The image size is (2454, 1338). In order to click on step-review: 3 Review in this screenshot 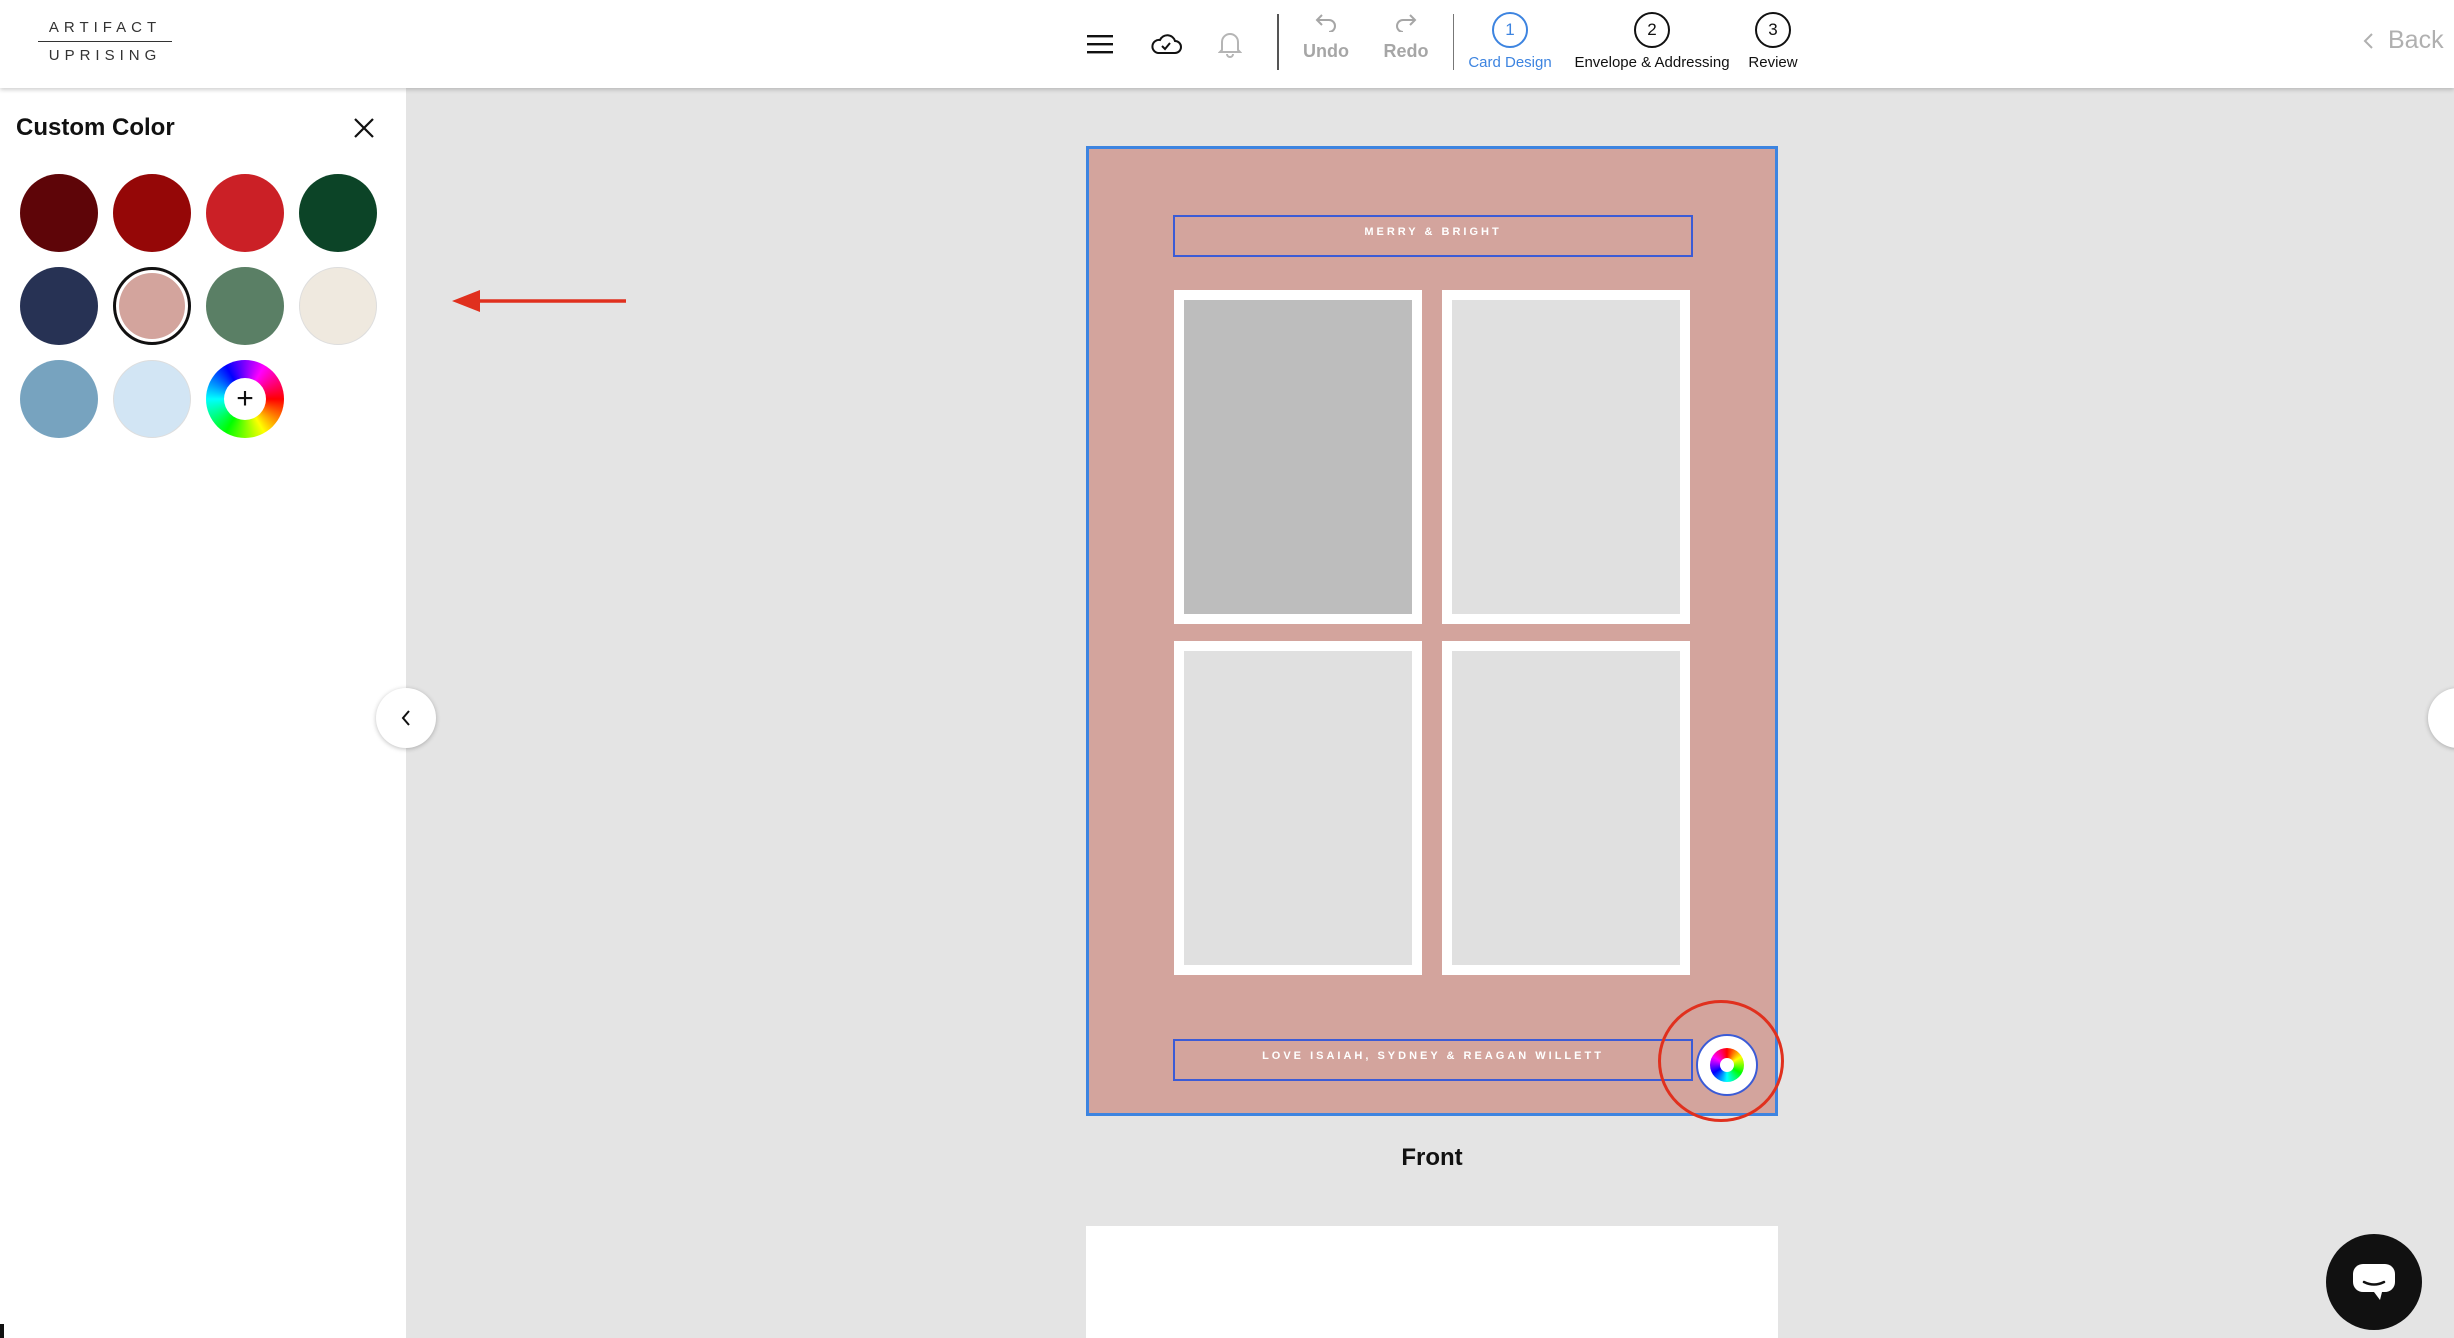, I will do `click(1773, 41)`.